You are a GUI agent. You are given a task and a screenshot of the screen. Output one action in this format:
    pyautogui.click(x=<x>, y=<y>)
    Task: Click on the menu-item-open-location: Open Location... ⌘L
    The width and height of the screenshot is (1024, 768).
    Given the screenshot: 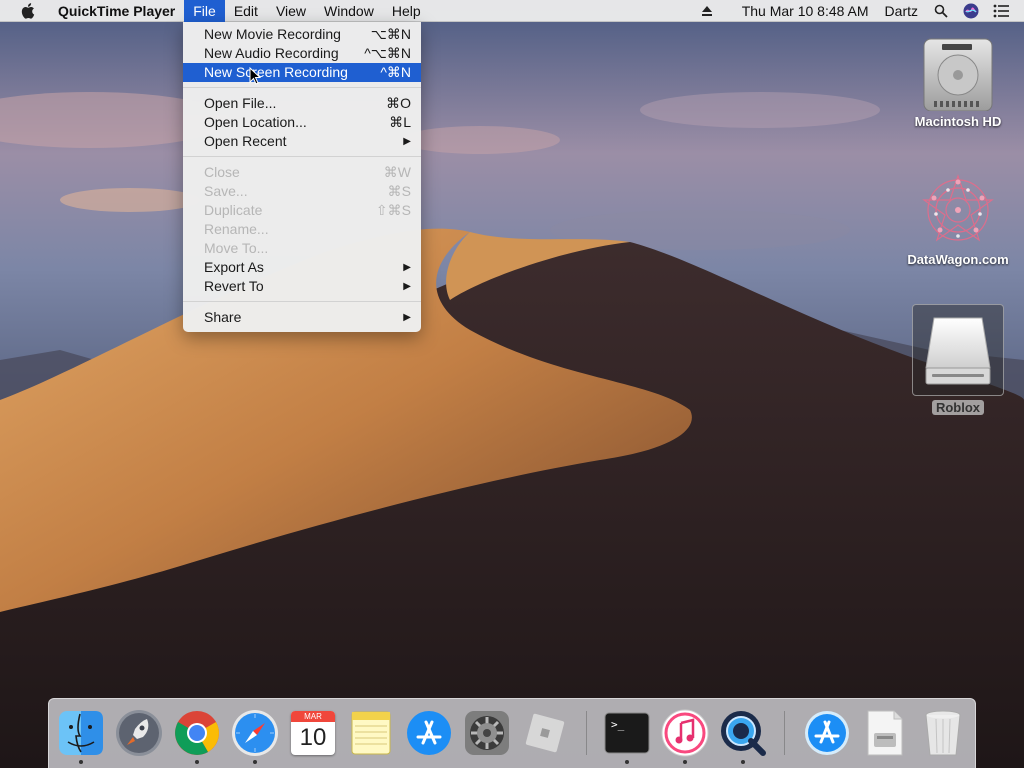 What is the action you would take?
    pyautogui.click(x=302, y=122)
    